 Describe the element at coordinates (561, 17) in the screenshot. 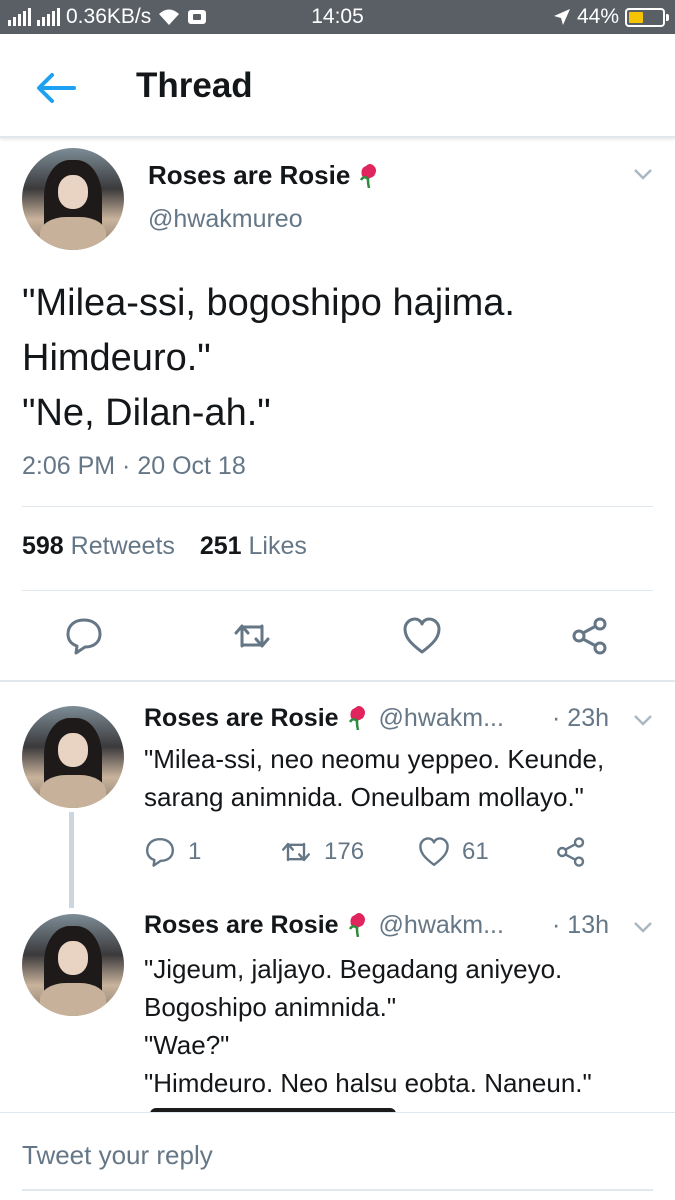

I see `location-icon` at that location.